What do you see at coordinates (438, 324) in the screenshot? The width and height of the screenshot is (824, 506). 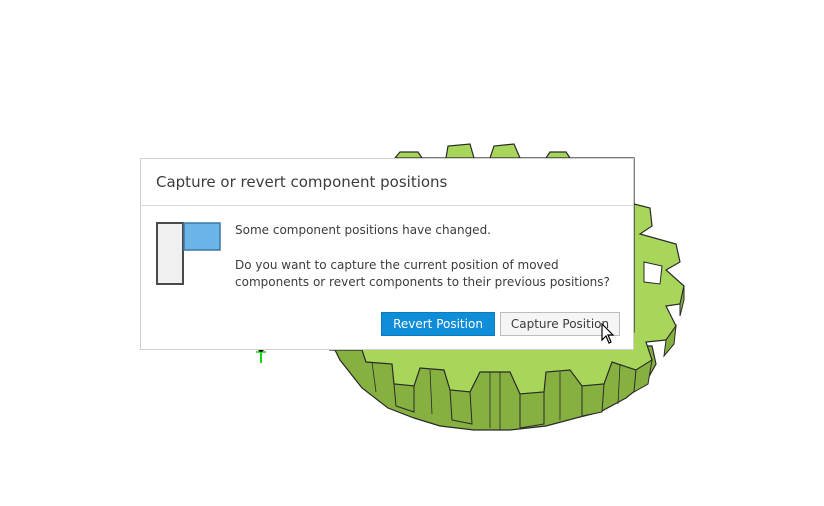 I see `revert-position-button: Revert Position` at bounding box center [438, 324].